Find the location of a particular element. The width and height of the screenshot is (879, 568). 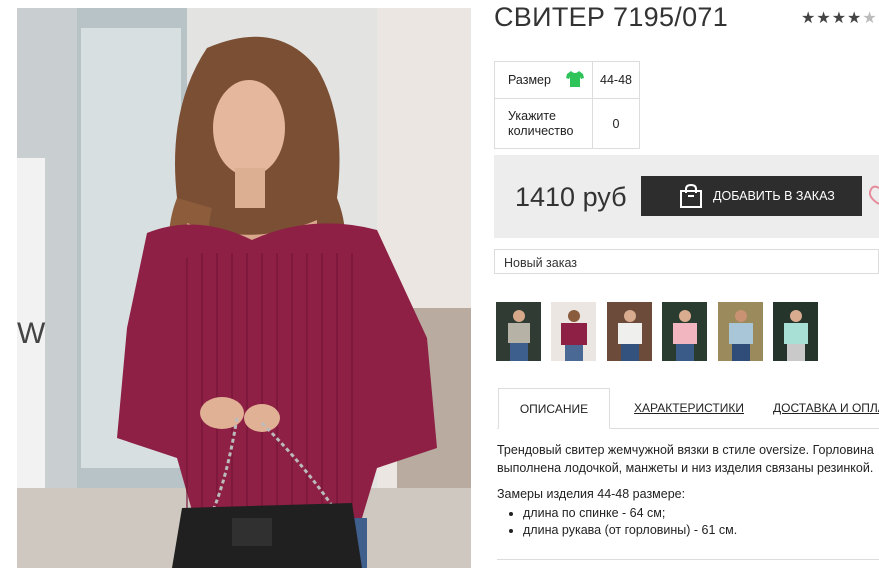

add-to-order-label: ДОБАВИТЬ В ЗАКАЗ is located at coordinates (774, 196).